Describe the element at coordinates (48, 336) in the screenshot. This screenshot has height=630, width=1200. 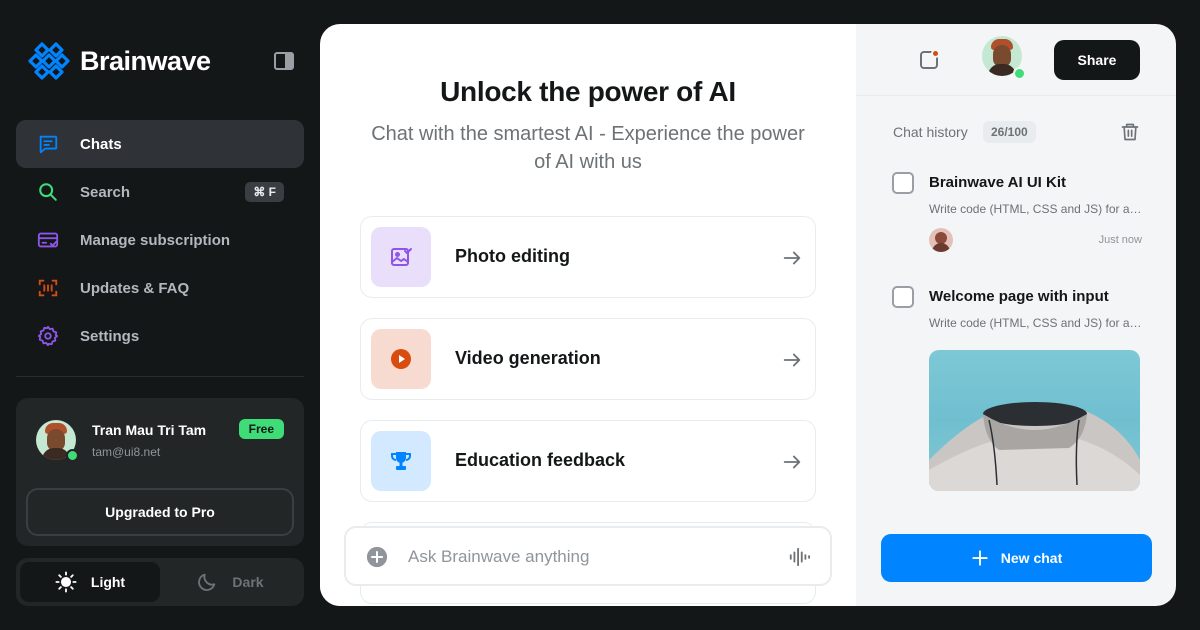
I see `gear-icon` at that location.